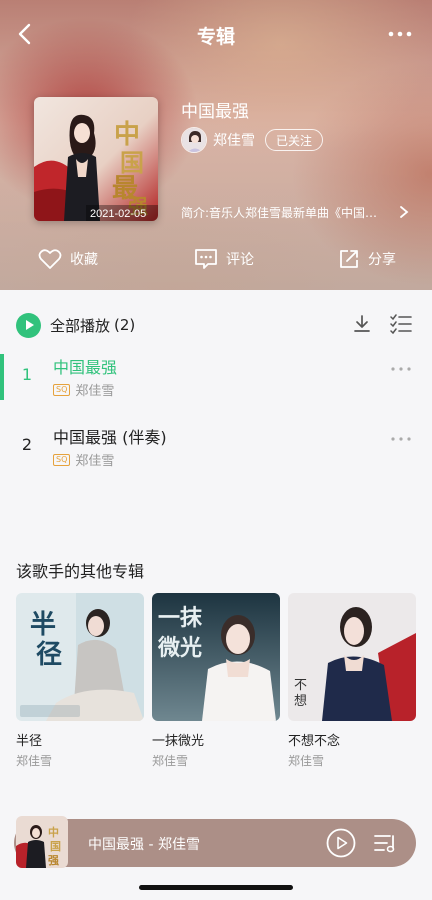 This screenshot has width=432, height=900. I want to click on album-card-3: 不 想 不想不念 郑佳雪, so click(352, 681).